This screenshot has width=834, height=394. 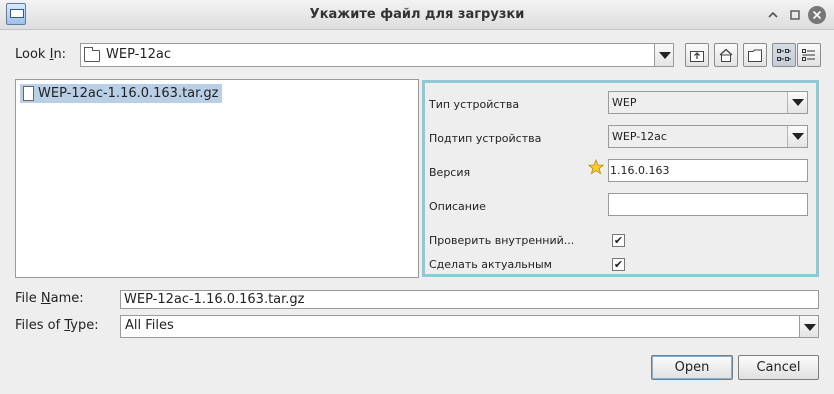 I want to click on description-label: Описание, so click(x=457, y=206).